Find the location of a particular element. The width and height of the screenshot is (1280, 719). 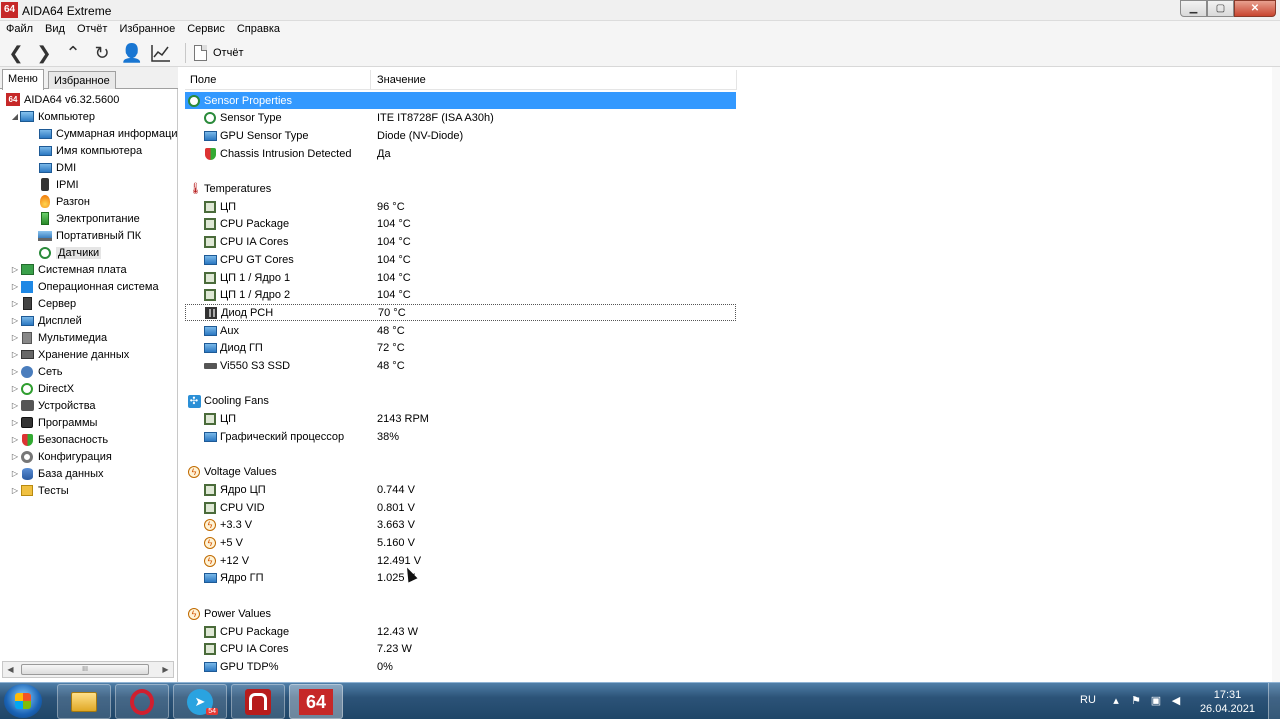

tree-item: ▷ Мультимедиа is located at coordinates (58, 337).